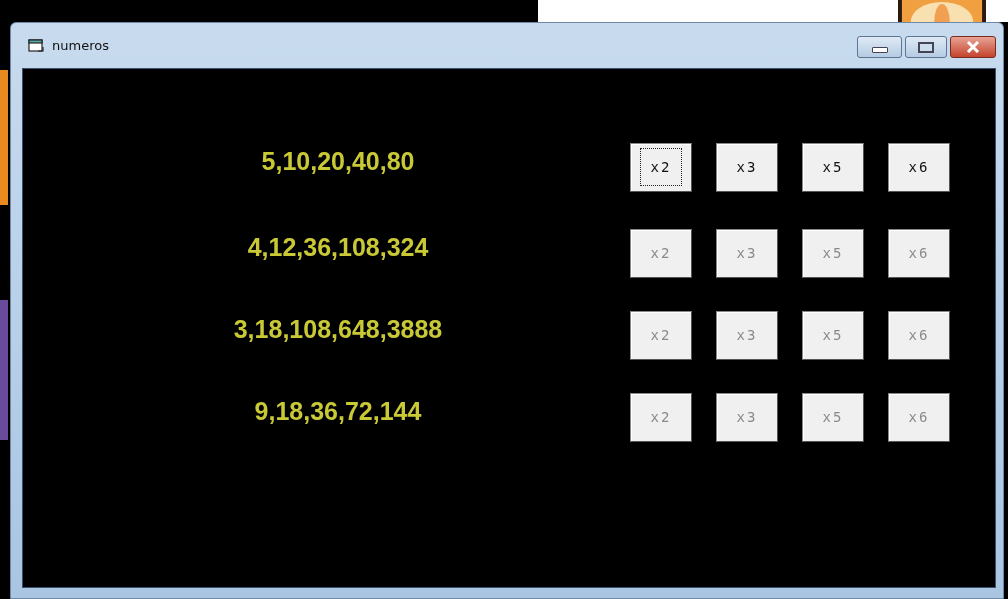 The width and height of the screenshot is (1008, 599). What do you see at coordinates (747, 167) in the screenshot?
I see `multiply-button: x3` at bounding box center [747, 167].